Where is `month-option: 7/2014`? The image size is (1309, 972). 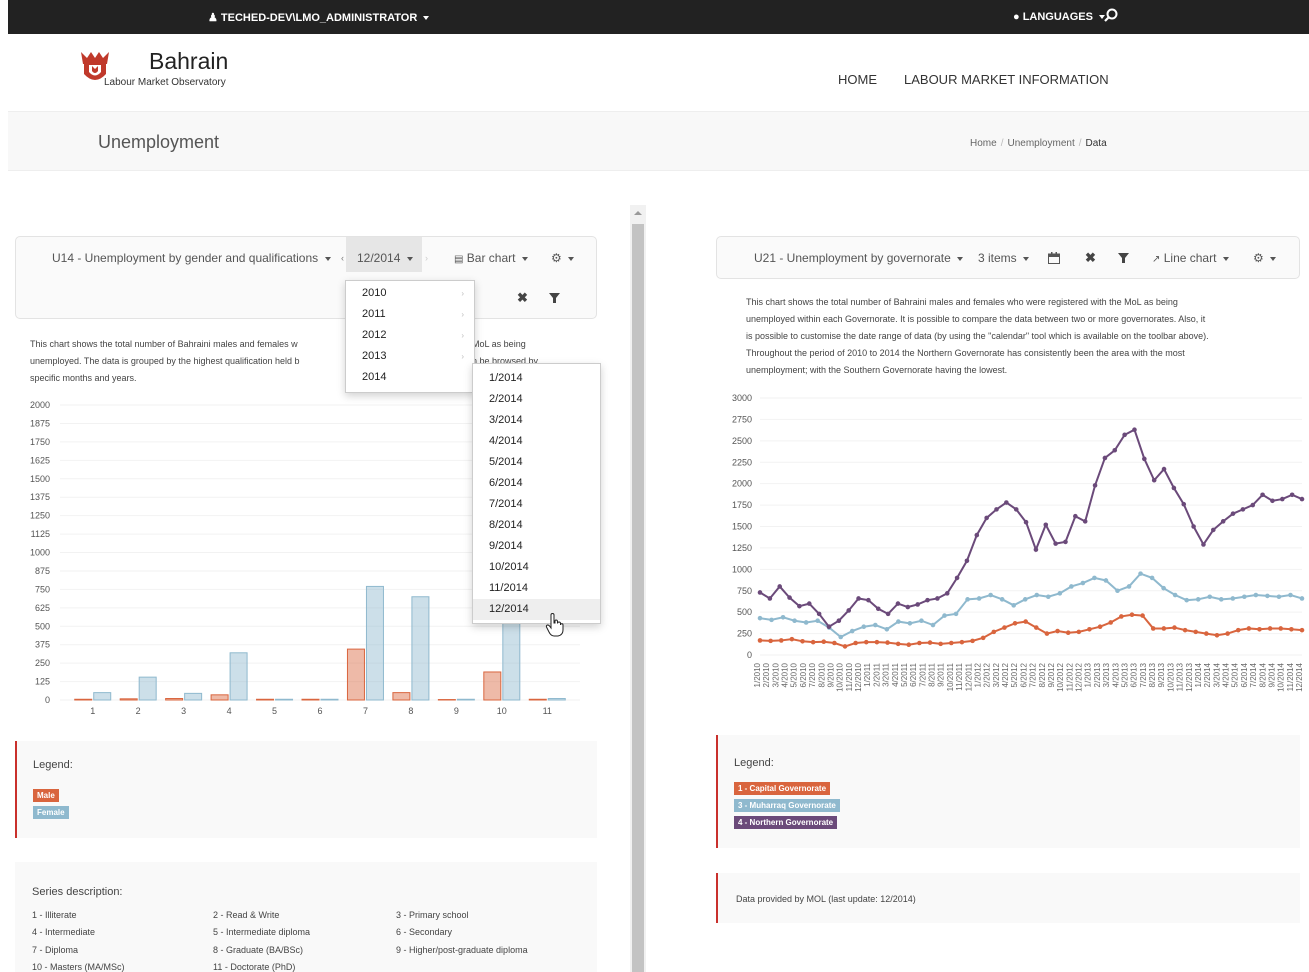 month-option: 7/2014 is located at coordinates (506, 504).